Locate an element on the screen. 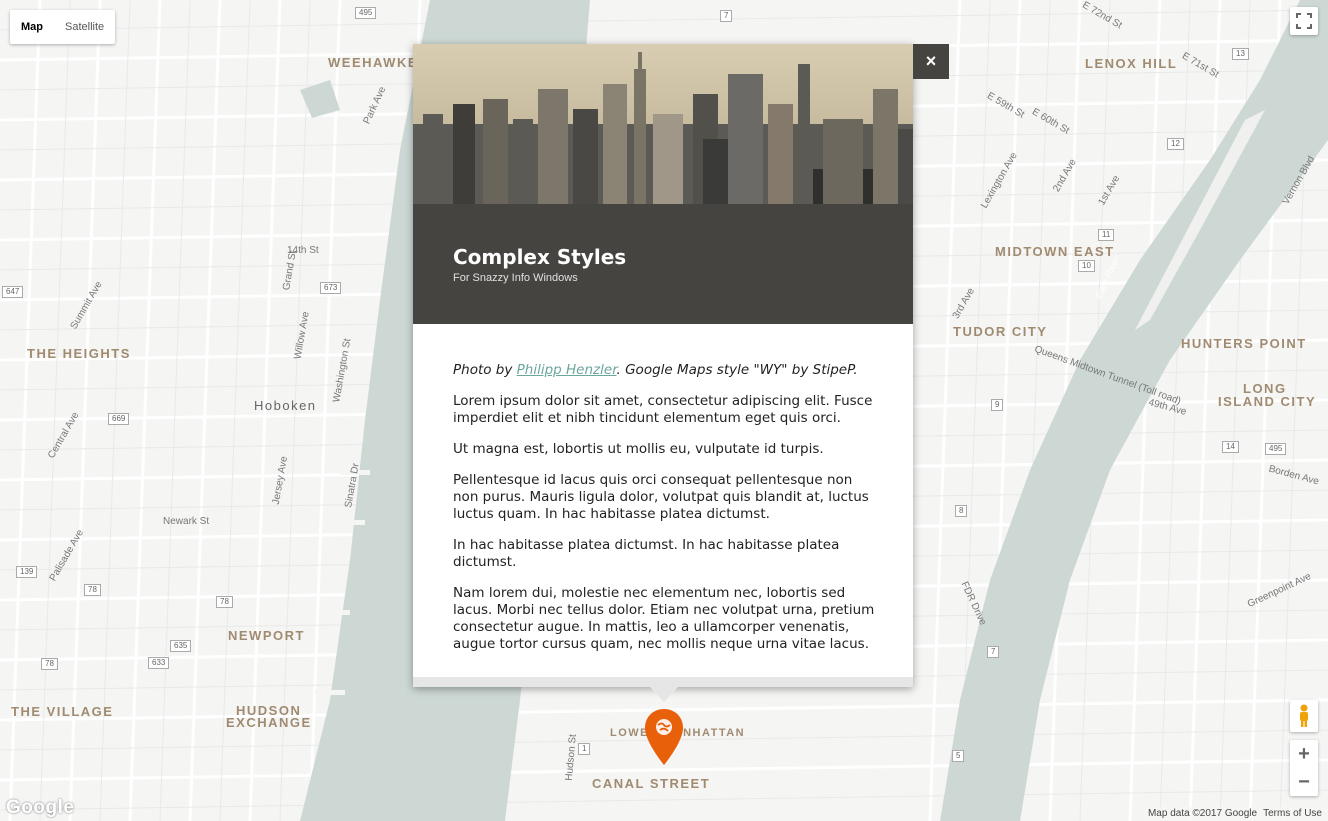 Image resolution: width=1328 pixels, height=821 pixels. info-header: Complex Styles For Snazzy Info Windows is located at coordinates (663, 264).